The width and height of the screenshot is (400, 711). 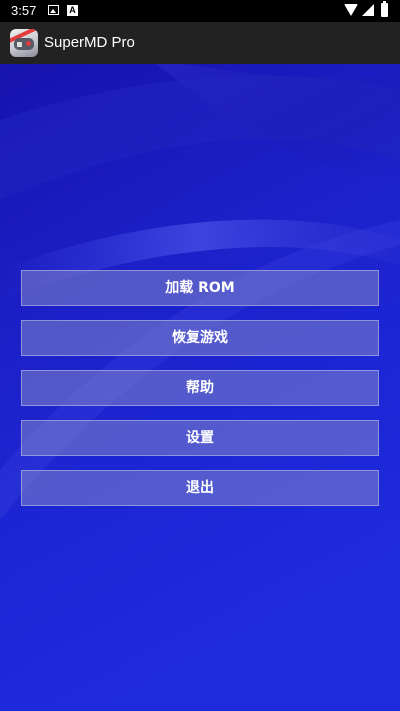 What do you see at coordinates (200, 438) in the screenshot?
I see `settings-button: 设置` at bounding box center [200, 438].